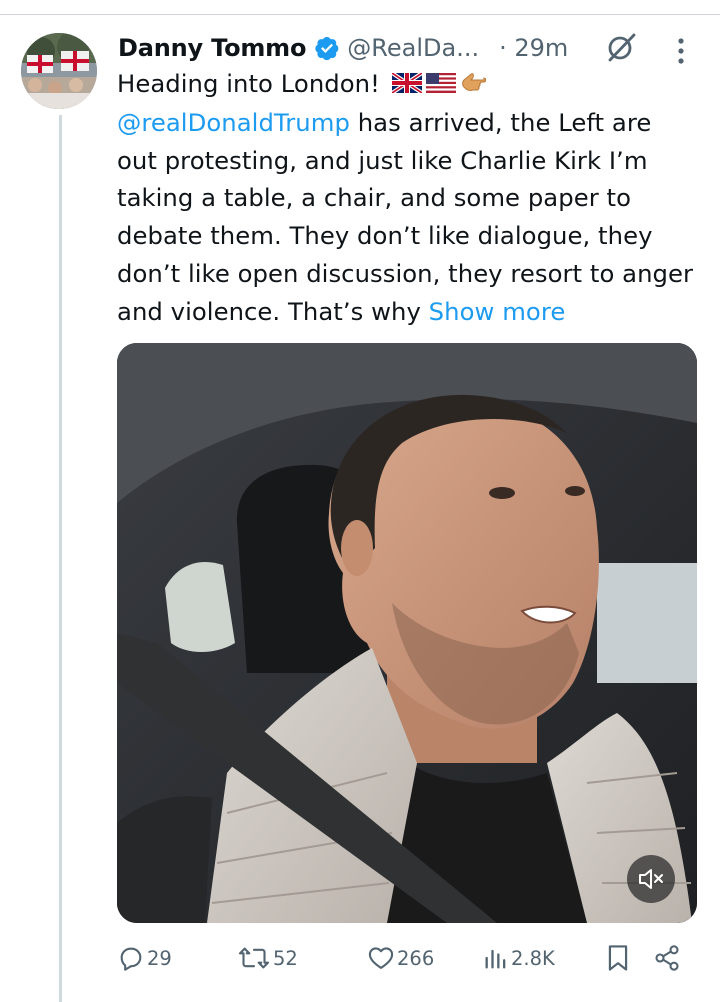 This screenshot has width=720, height=1002. What do you see at coordinates (212, 48) in the screenshot?
I see `author-name: Danny Tommo` at bounding box center [212, 48].